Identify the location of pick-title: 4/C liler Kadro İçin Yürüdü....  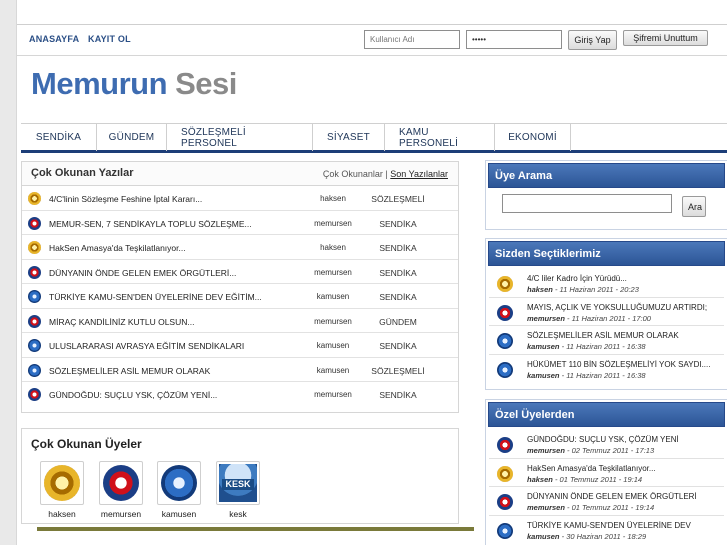
(577, 278).